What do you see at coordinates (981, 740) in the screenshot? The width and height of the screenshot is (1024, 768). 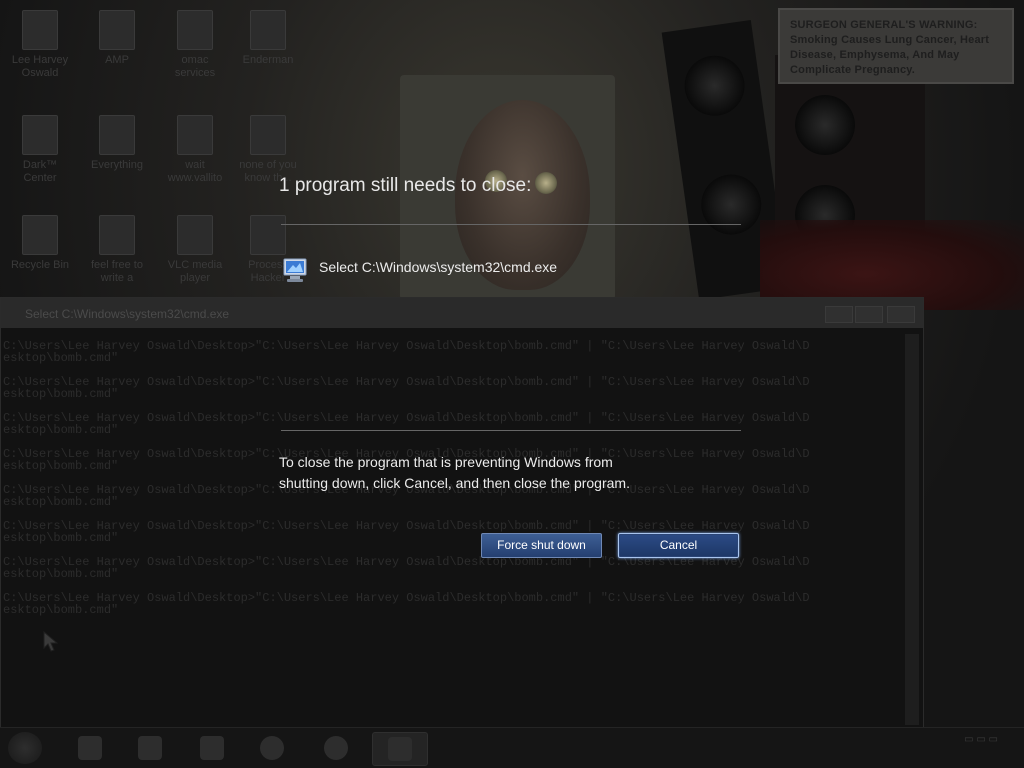 I see `system-tray: ▭ ▭ ▭` at bounding box center [981, 740].